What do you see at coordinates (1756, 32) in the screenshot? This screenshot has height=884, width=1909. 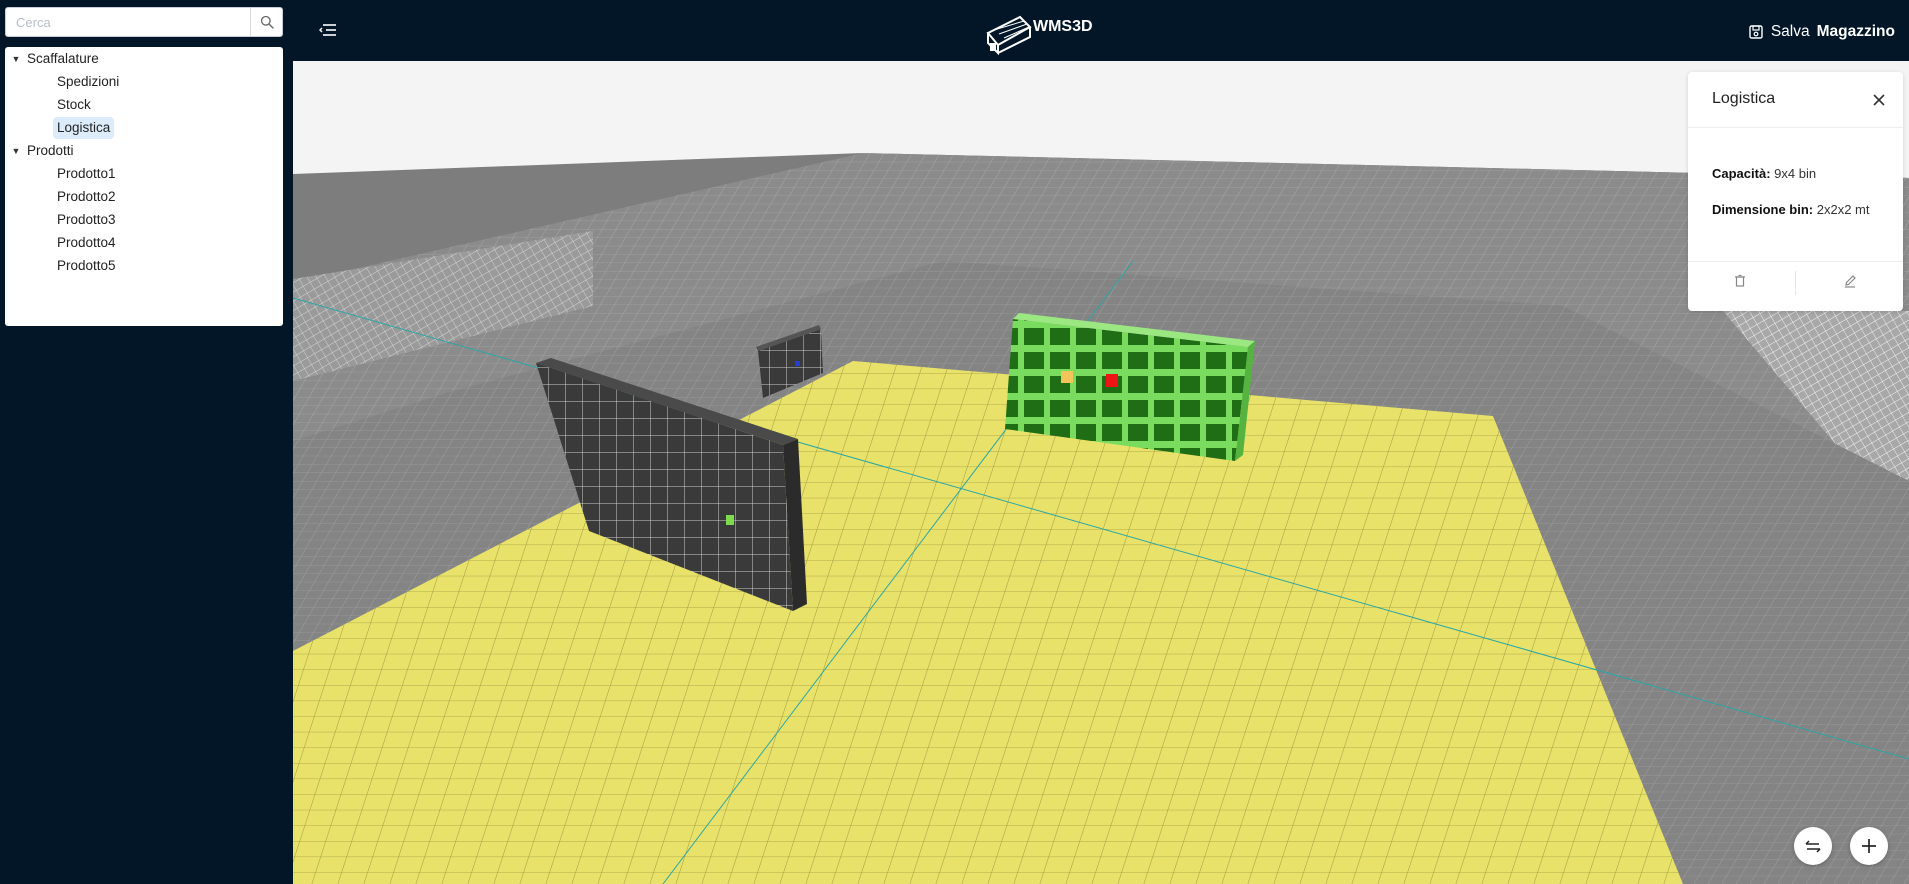 I see `save-icon` at bounding box center [1756, 32].